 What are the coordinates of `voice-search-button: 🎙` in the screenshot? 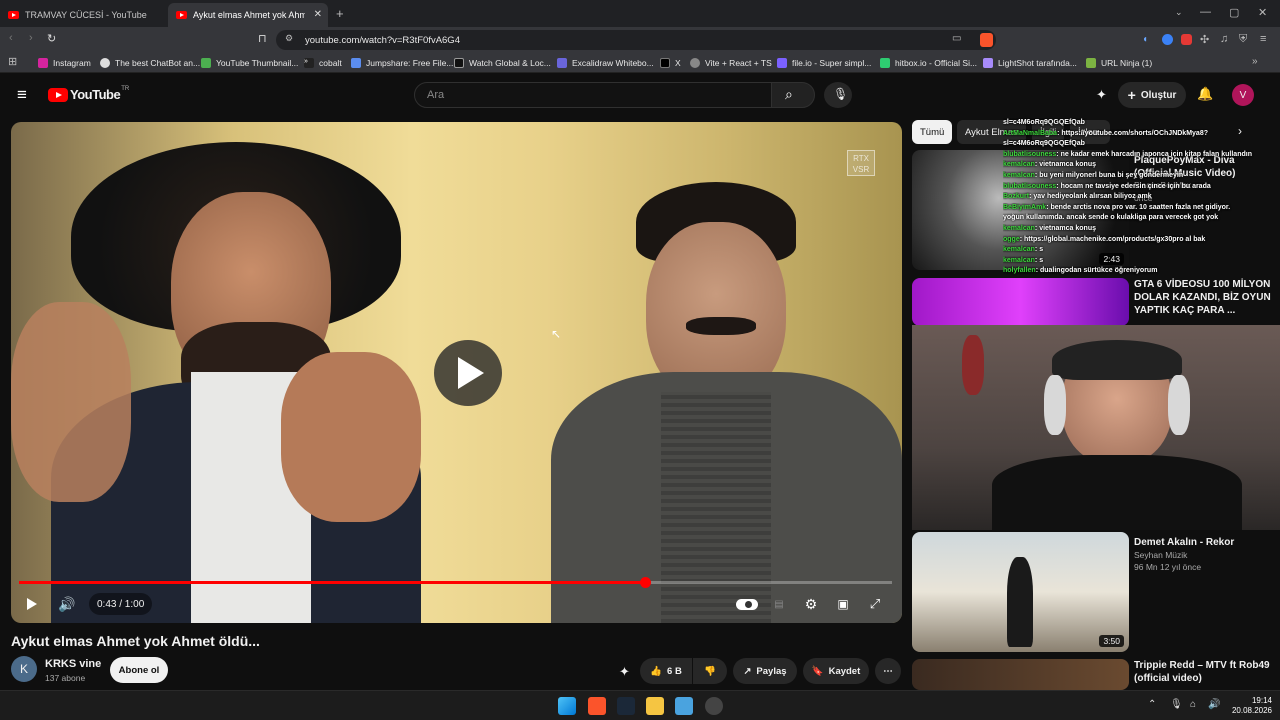 It's located at (838, 95).